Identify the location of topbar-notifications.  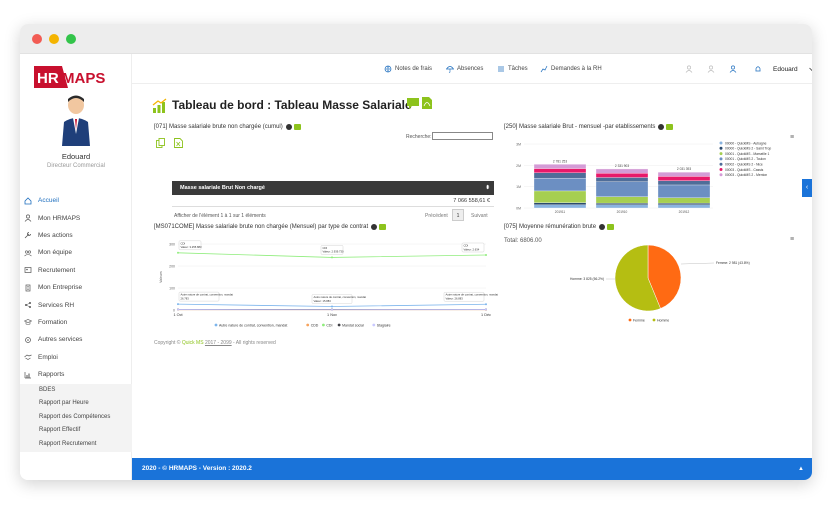
(759, 69).